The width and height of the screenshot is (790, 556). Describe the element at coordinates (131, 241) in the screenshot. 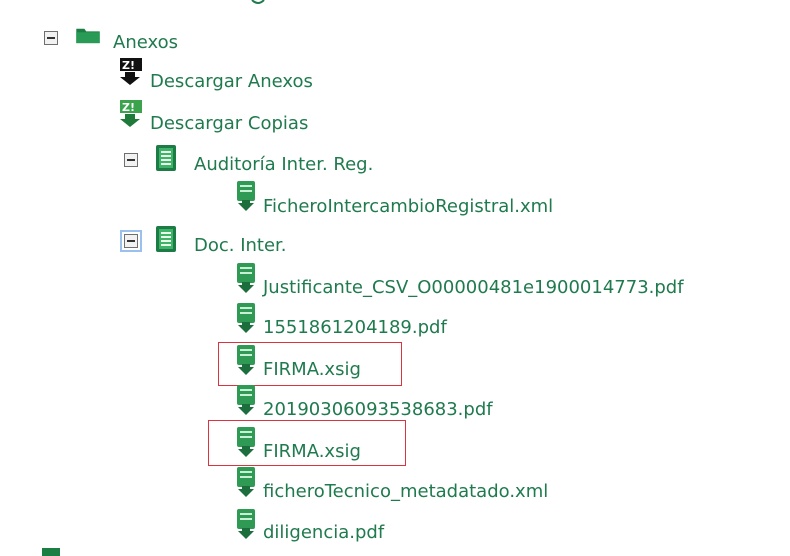

I see `collapse-toggle-doc-inter` at that location.